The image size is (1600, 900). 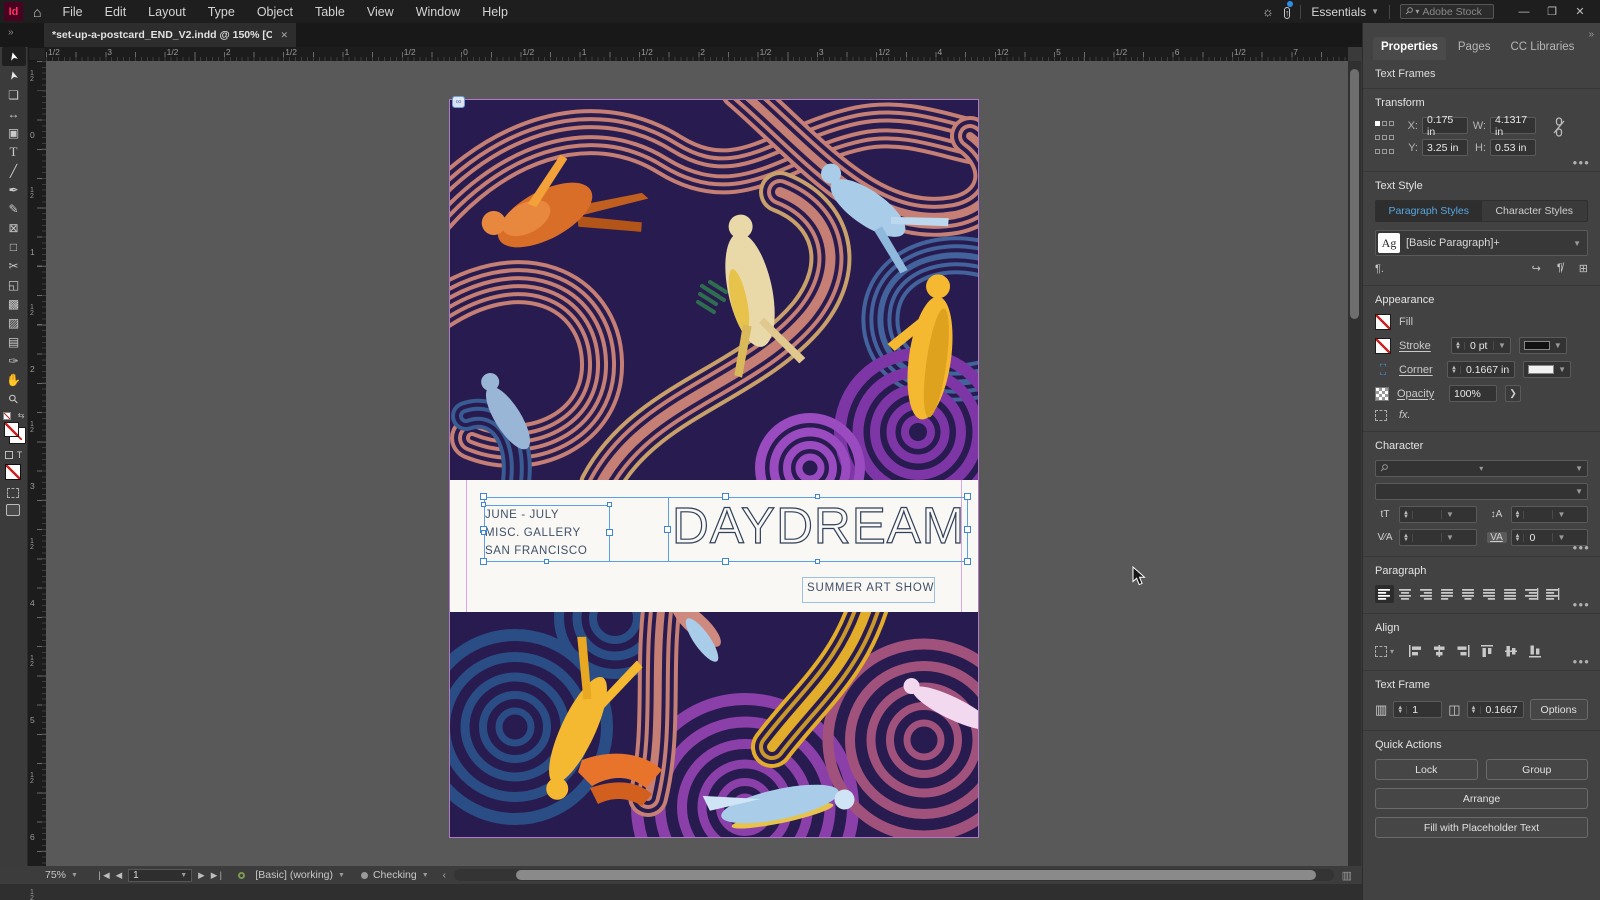 What do you see at coordinates (1345, 12) in the screenshot?
I see `workspace-switcher: Essentials ▼` at bounding box center [1345, 12].